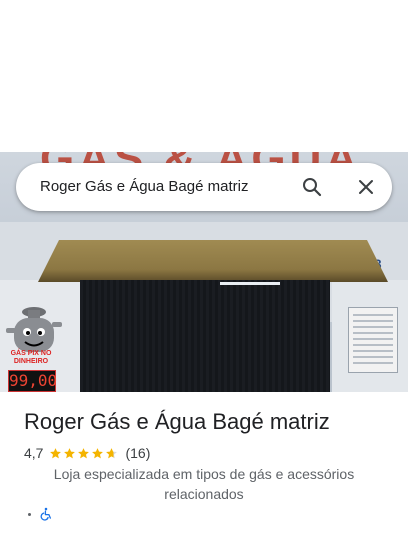 The image size is (408, 544). I want to click on search-bar: Roger Gás e Água Bagé matriz, so click(204, 187).